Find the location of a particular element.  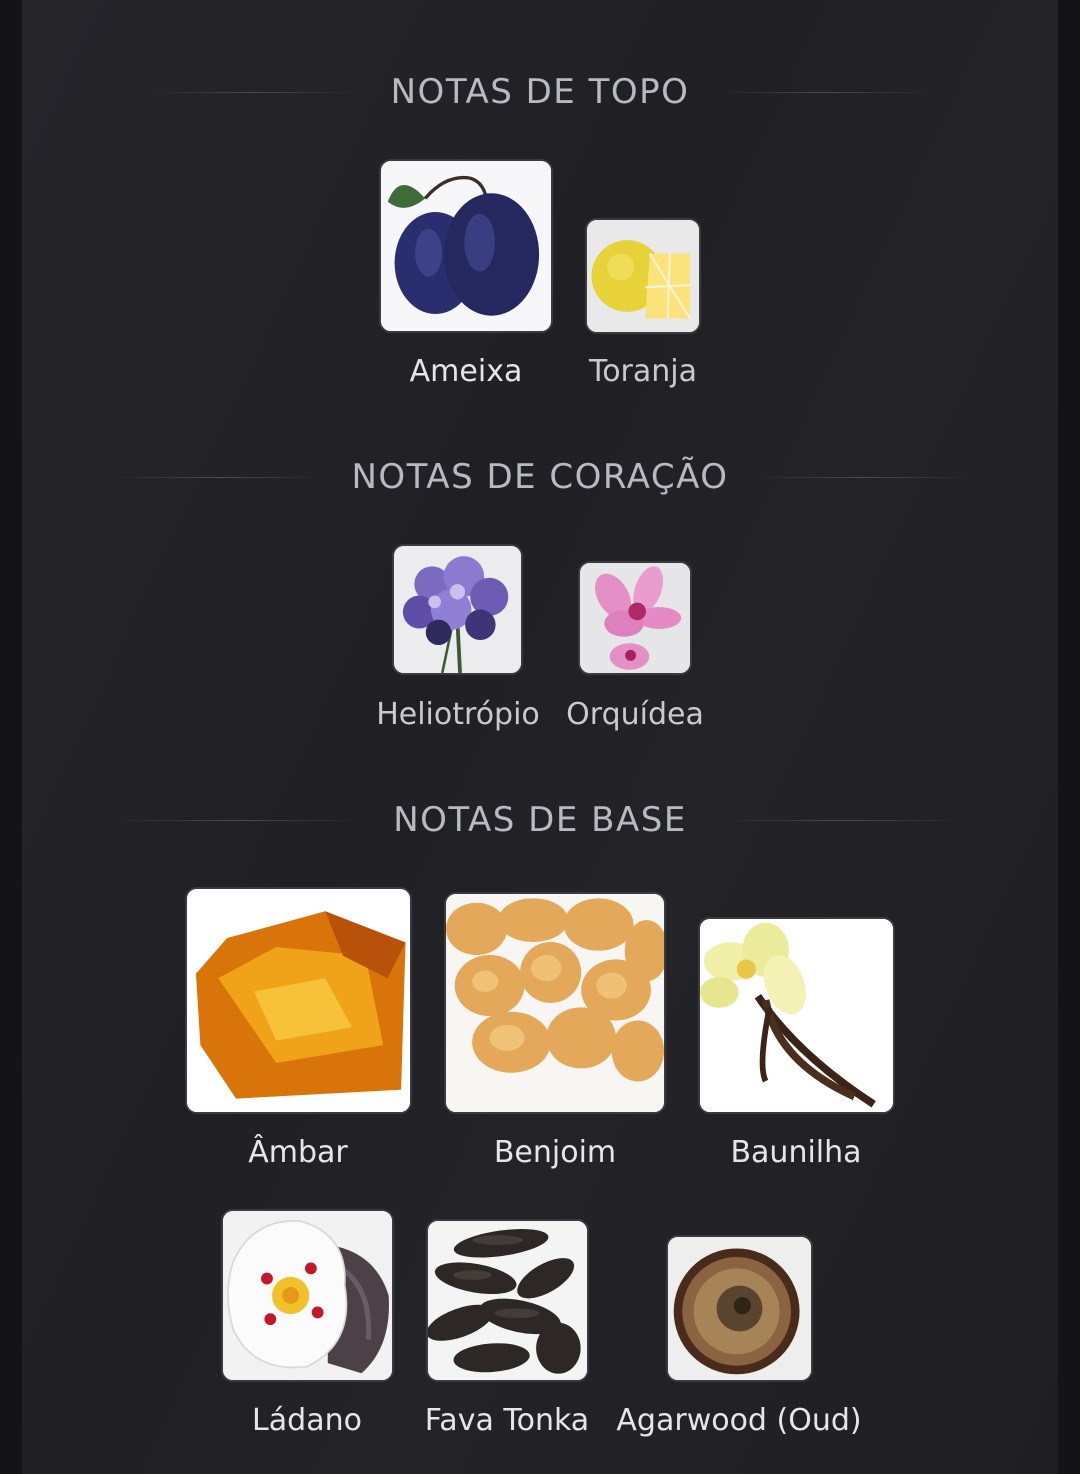

note-label-ameixa: Ameixa is located at coordinates (466, 371).